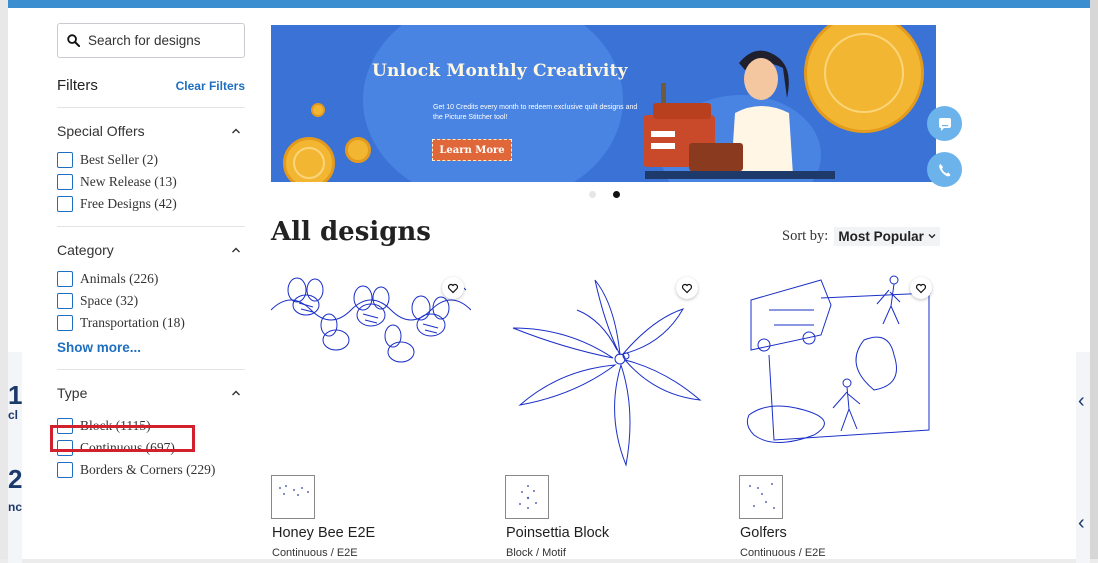 The width and height of the screenshot is (1098, 563). What do you see at coordinates (739, 114) in the screenshot?
I see `sewing-illustration-icon` at bounding box center [739, 114].